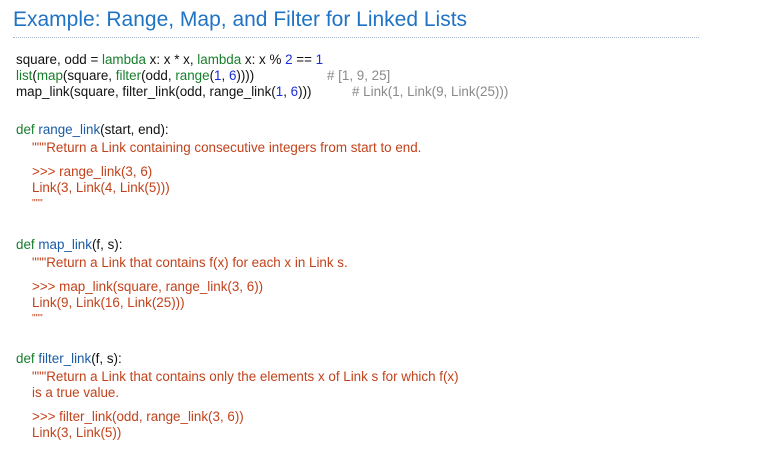 This screenshot has height=452, width=765. I want to click on function-def-range-link: def range_link(start, end):, so click(92, 129).